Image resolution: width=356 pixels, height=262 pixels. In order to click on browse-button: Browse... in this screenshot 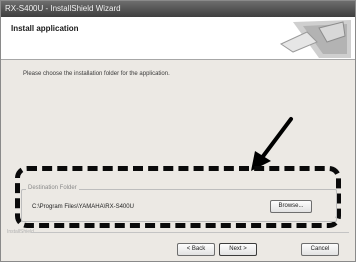, I will do `click(291, 206)`.